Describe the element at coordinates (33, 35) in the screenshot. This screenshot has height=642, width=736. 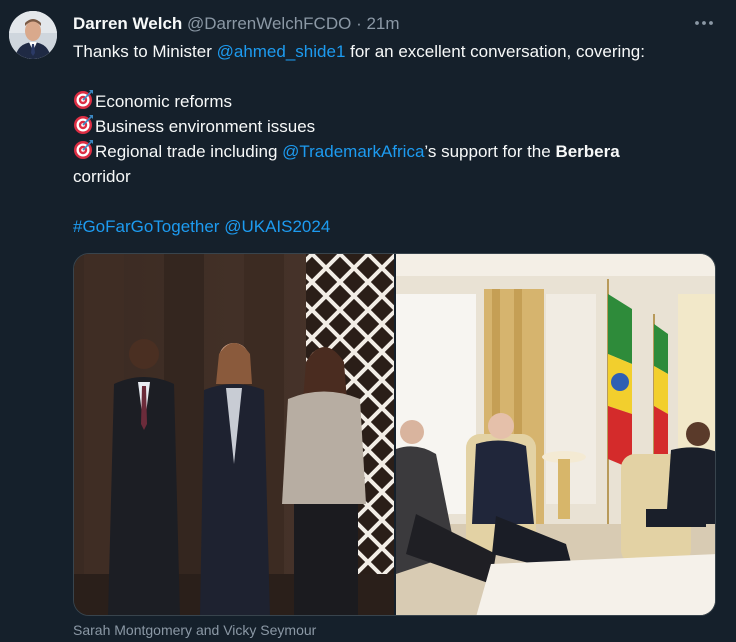
I see `avatar` at that location.